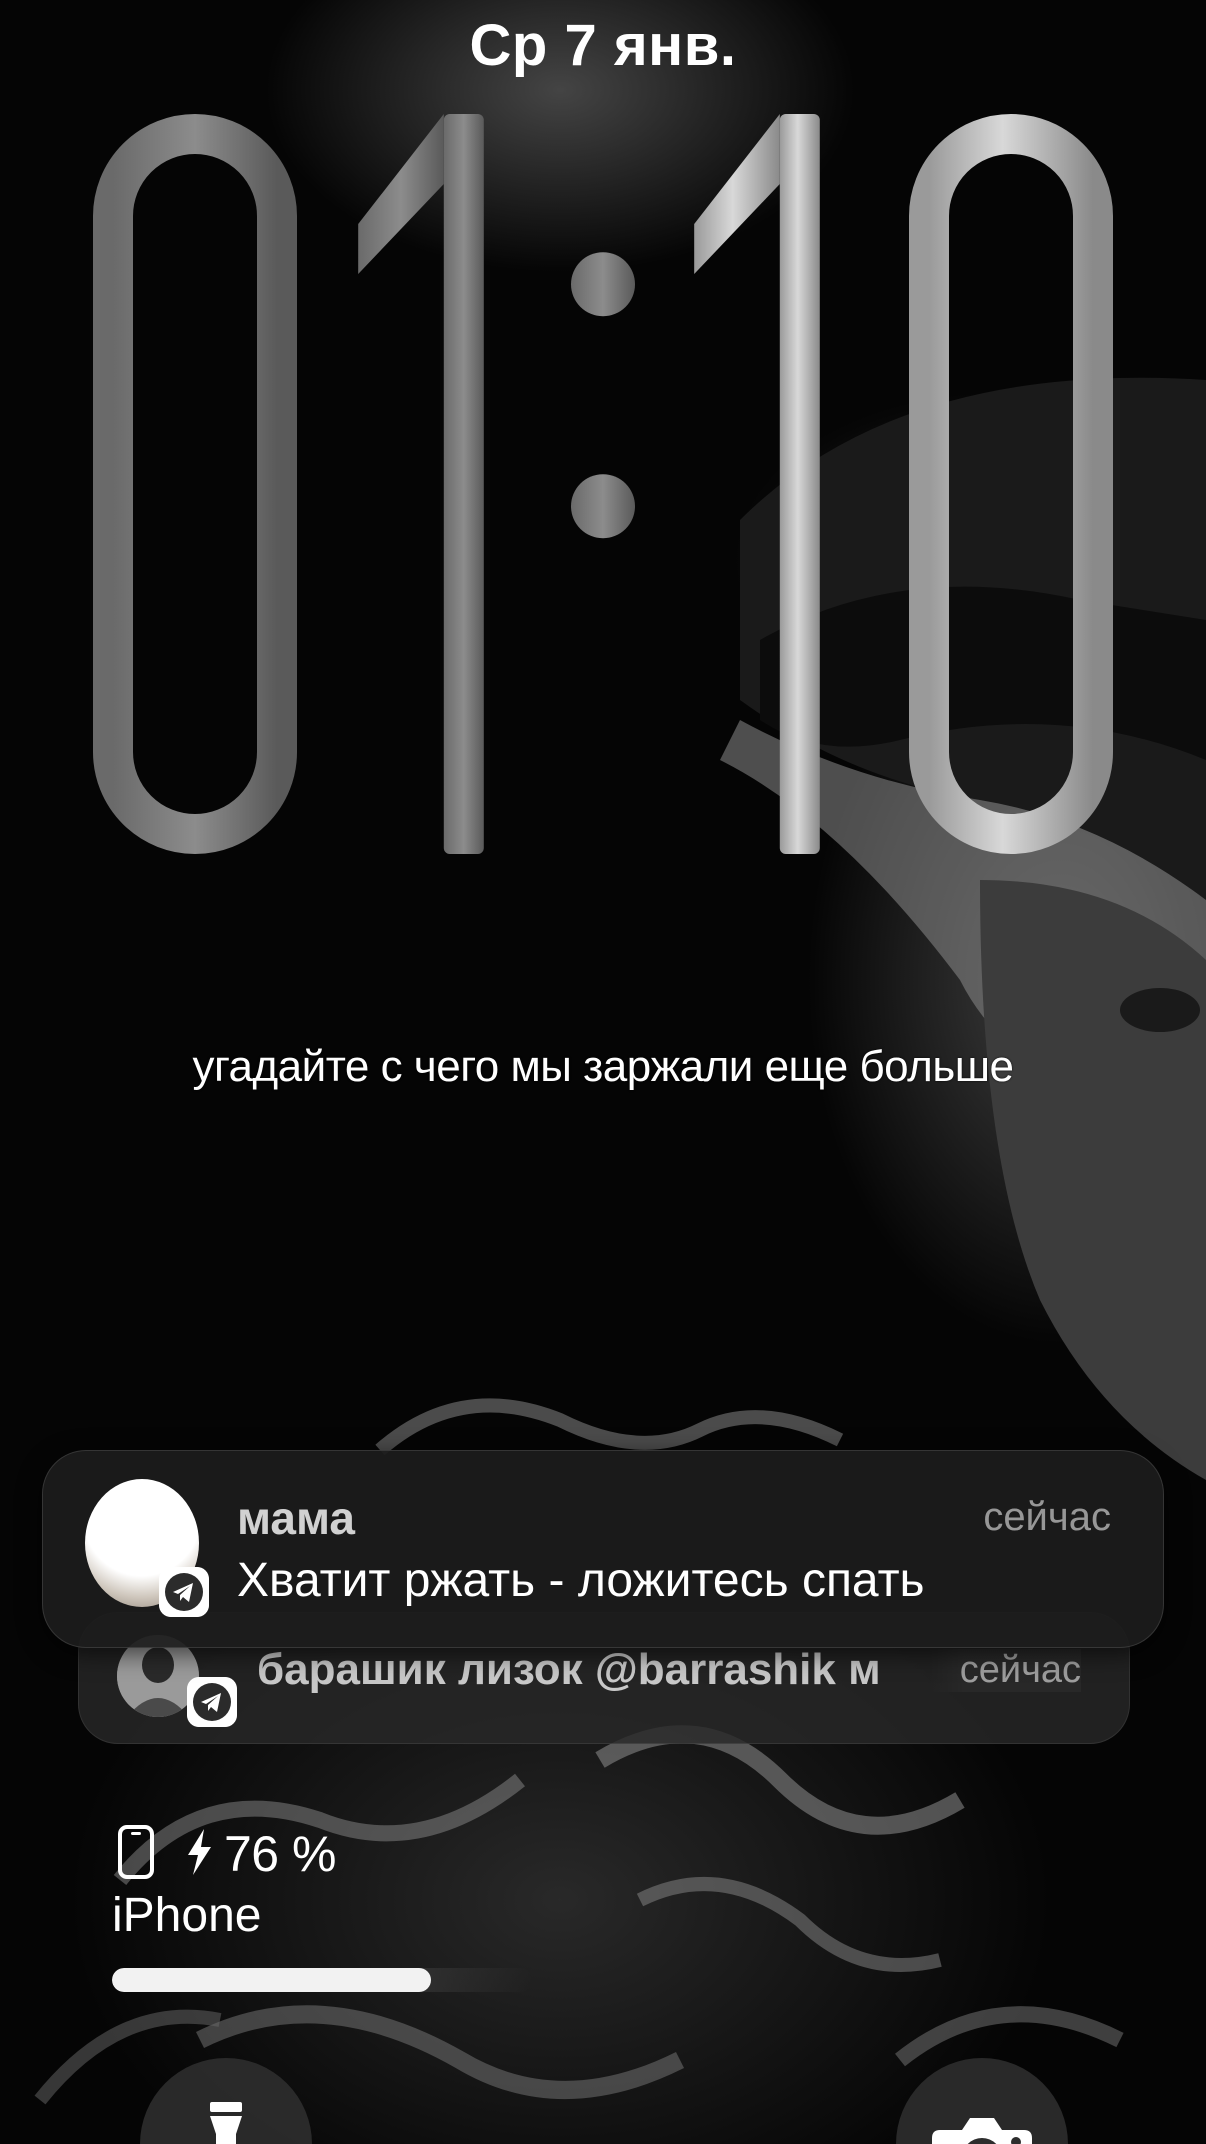 This screenshot has width=1206, height=2144. Describe the element at coordinates (982, 2101) in the screenshot. I see `camera-button` at that location.